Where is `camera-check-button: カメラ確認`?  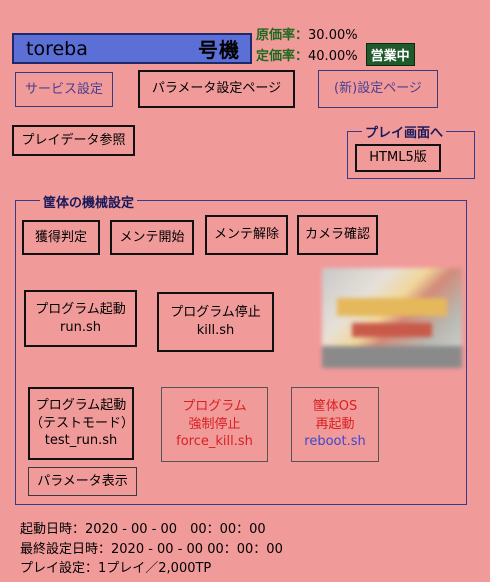 camera-check-button: カメラ確認 is located at coordinates (337, 235).